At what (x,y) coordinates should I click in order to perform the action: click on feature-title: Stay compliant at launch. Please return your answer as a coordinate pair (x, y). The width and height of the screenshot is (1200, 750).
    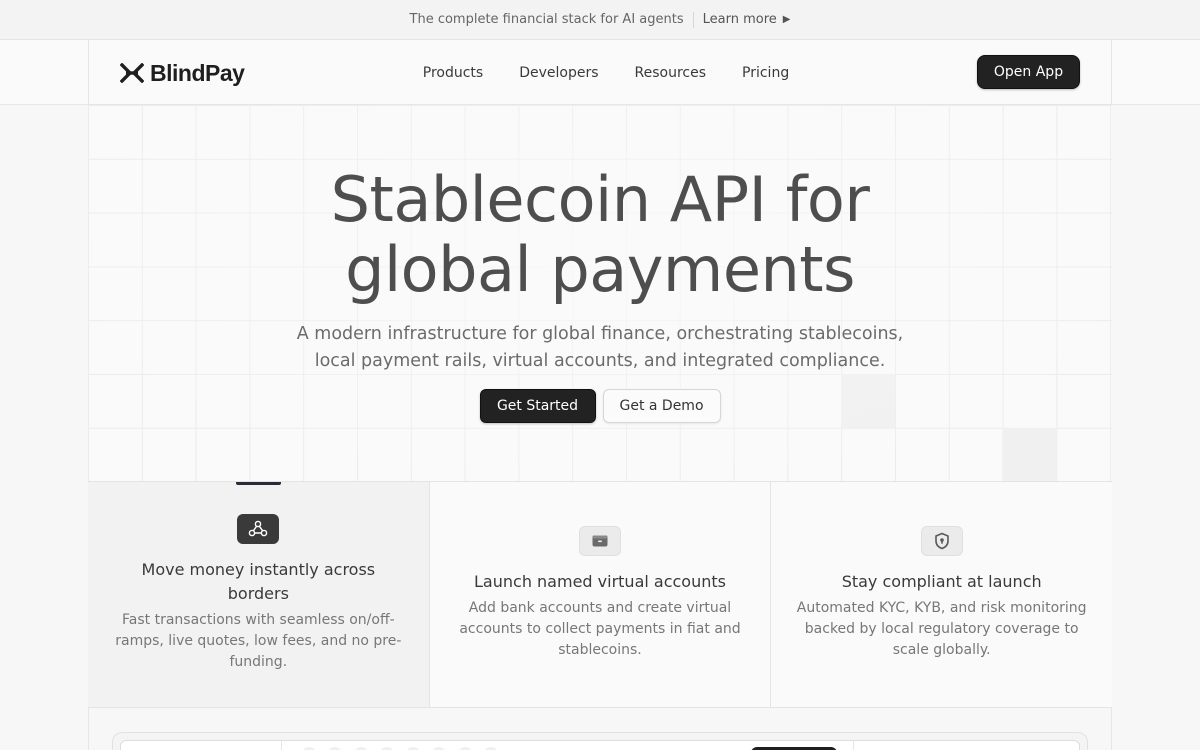
    Looking at the image, I should click on (941, 581).